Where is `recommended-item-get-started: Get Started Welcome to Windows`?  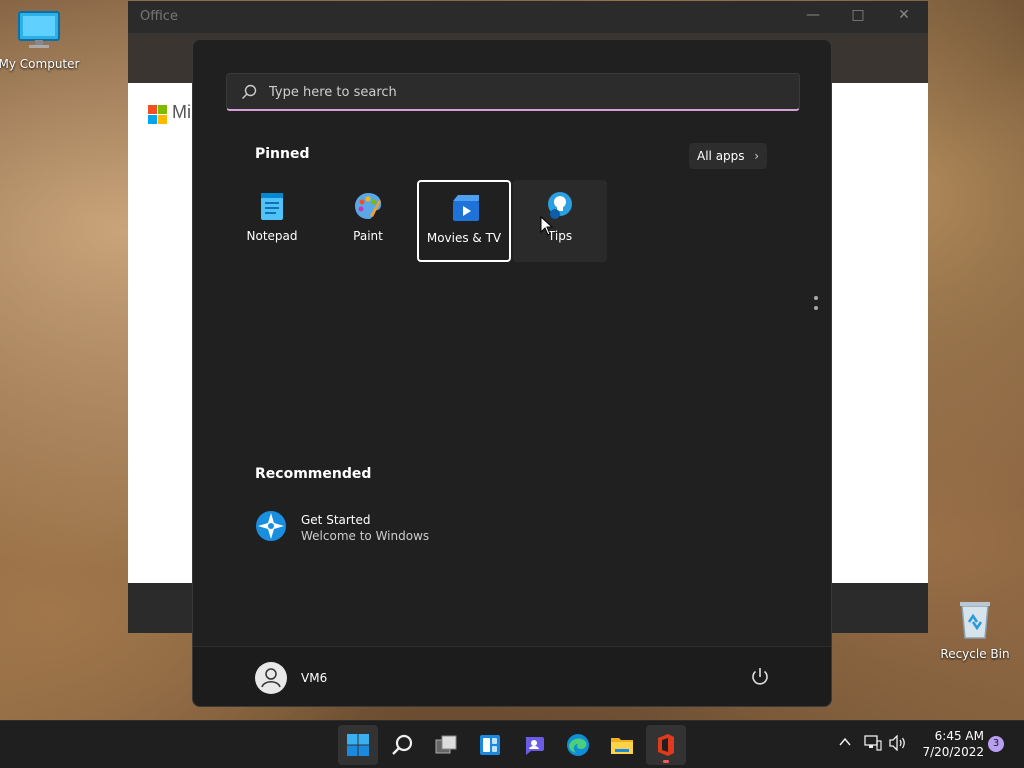 recommended-item-get-started: Get Started Welcome to Windows is located at coordinates (365, 528).